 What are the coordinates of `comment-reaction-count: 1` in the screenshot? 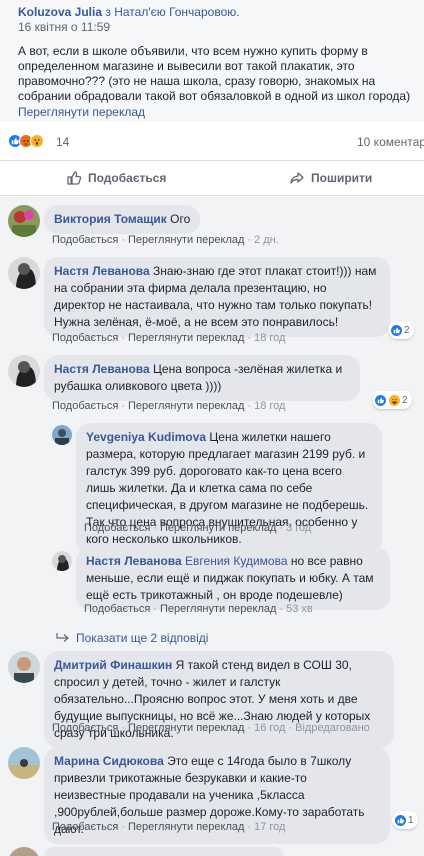 It's located at (411, 820).